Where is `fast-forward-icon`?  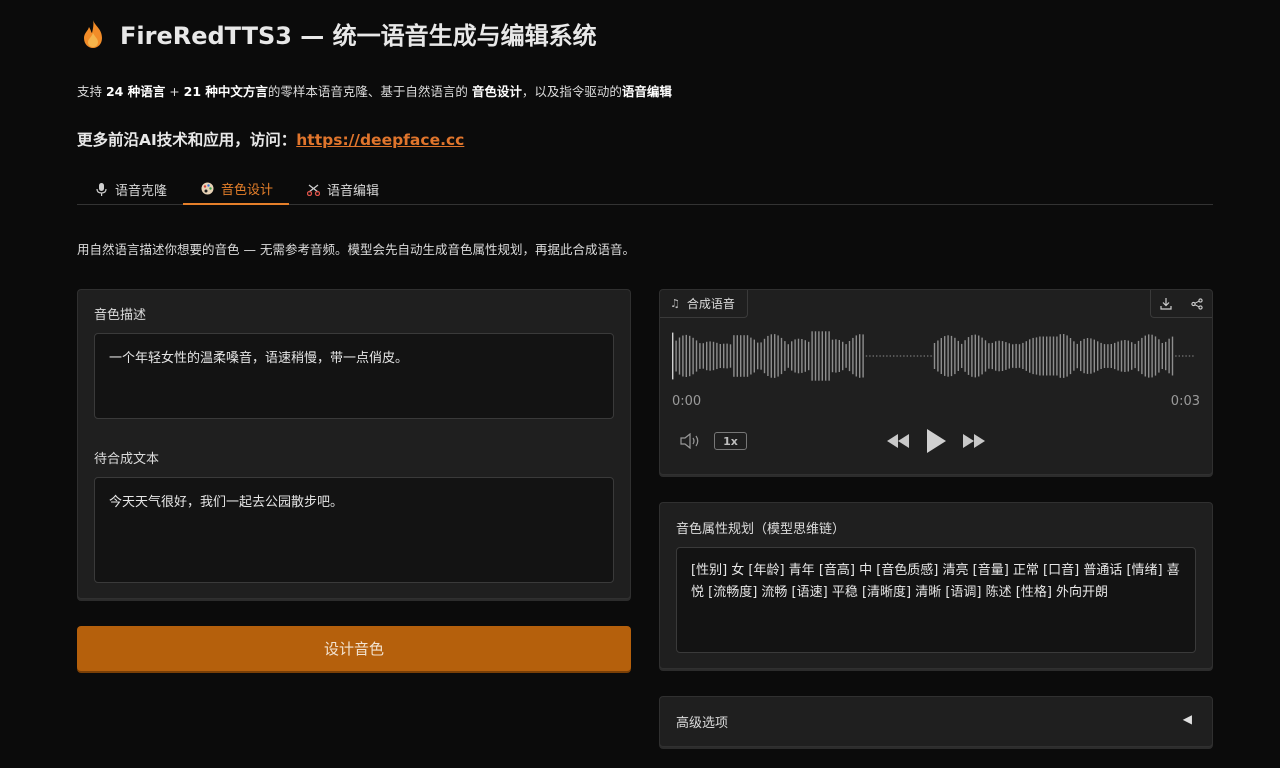 fast-forward-icon is located at coordinates (974, 441).